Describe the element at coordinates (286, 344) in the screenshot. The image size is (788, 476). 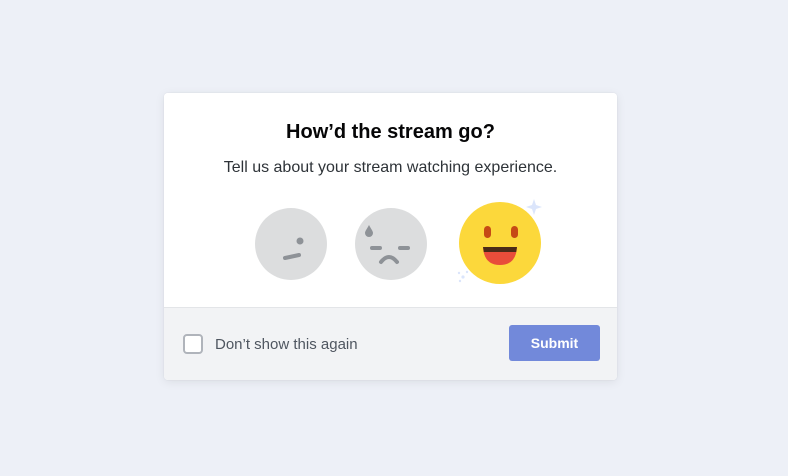
I see `dont-show-again-label: Don’t show this again` at that location.